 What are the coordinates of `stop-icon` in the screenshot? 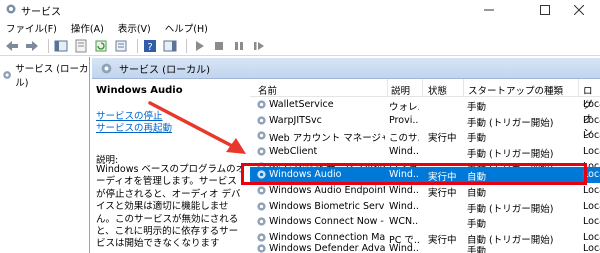 It's located at (219, 45).